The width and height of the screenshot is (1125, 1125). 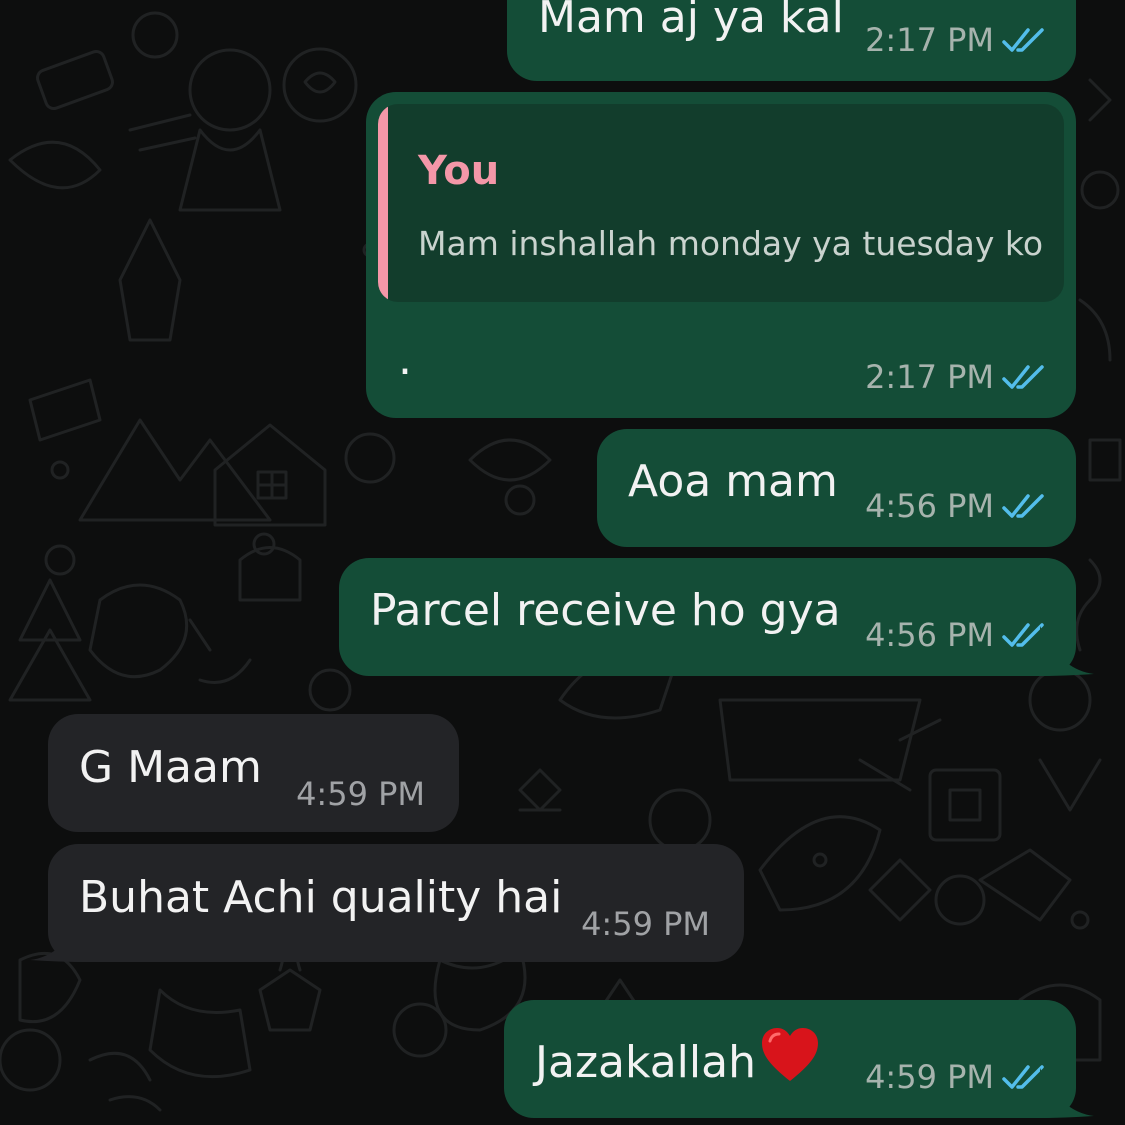 What do you see at coordinates (459, 171) in the screenshot?
I see `quoted-author: You` at bounding box center [459, 171].